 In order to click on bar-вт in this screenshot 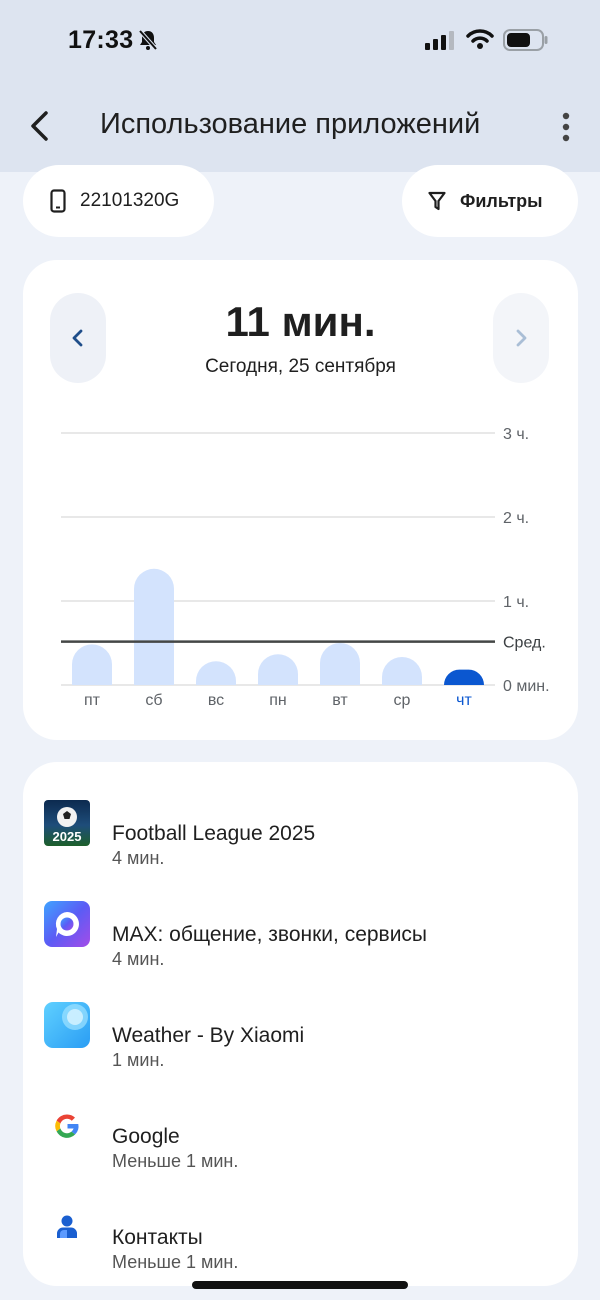, I will do `click(340, 664)`.